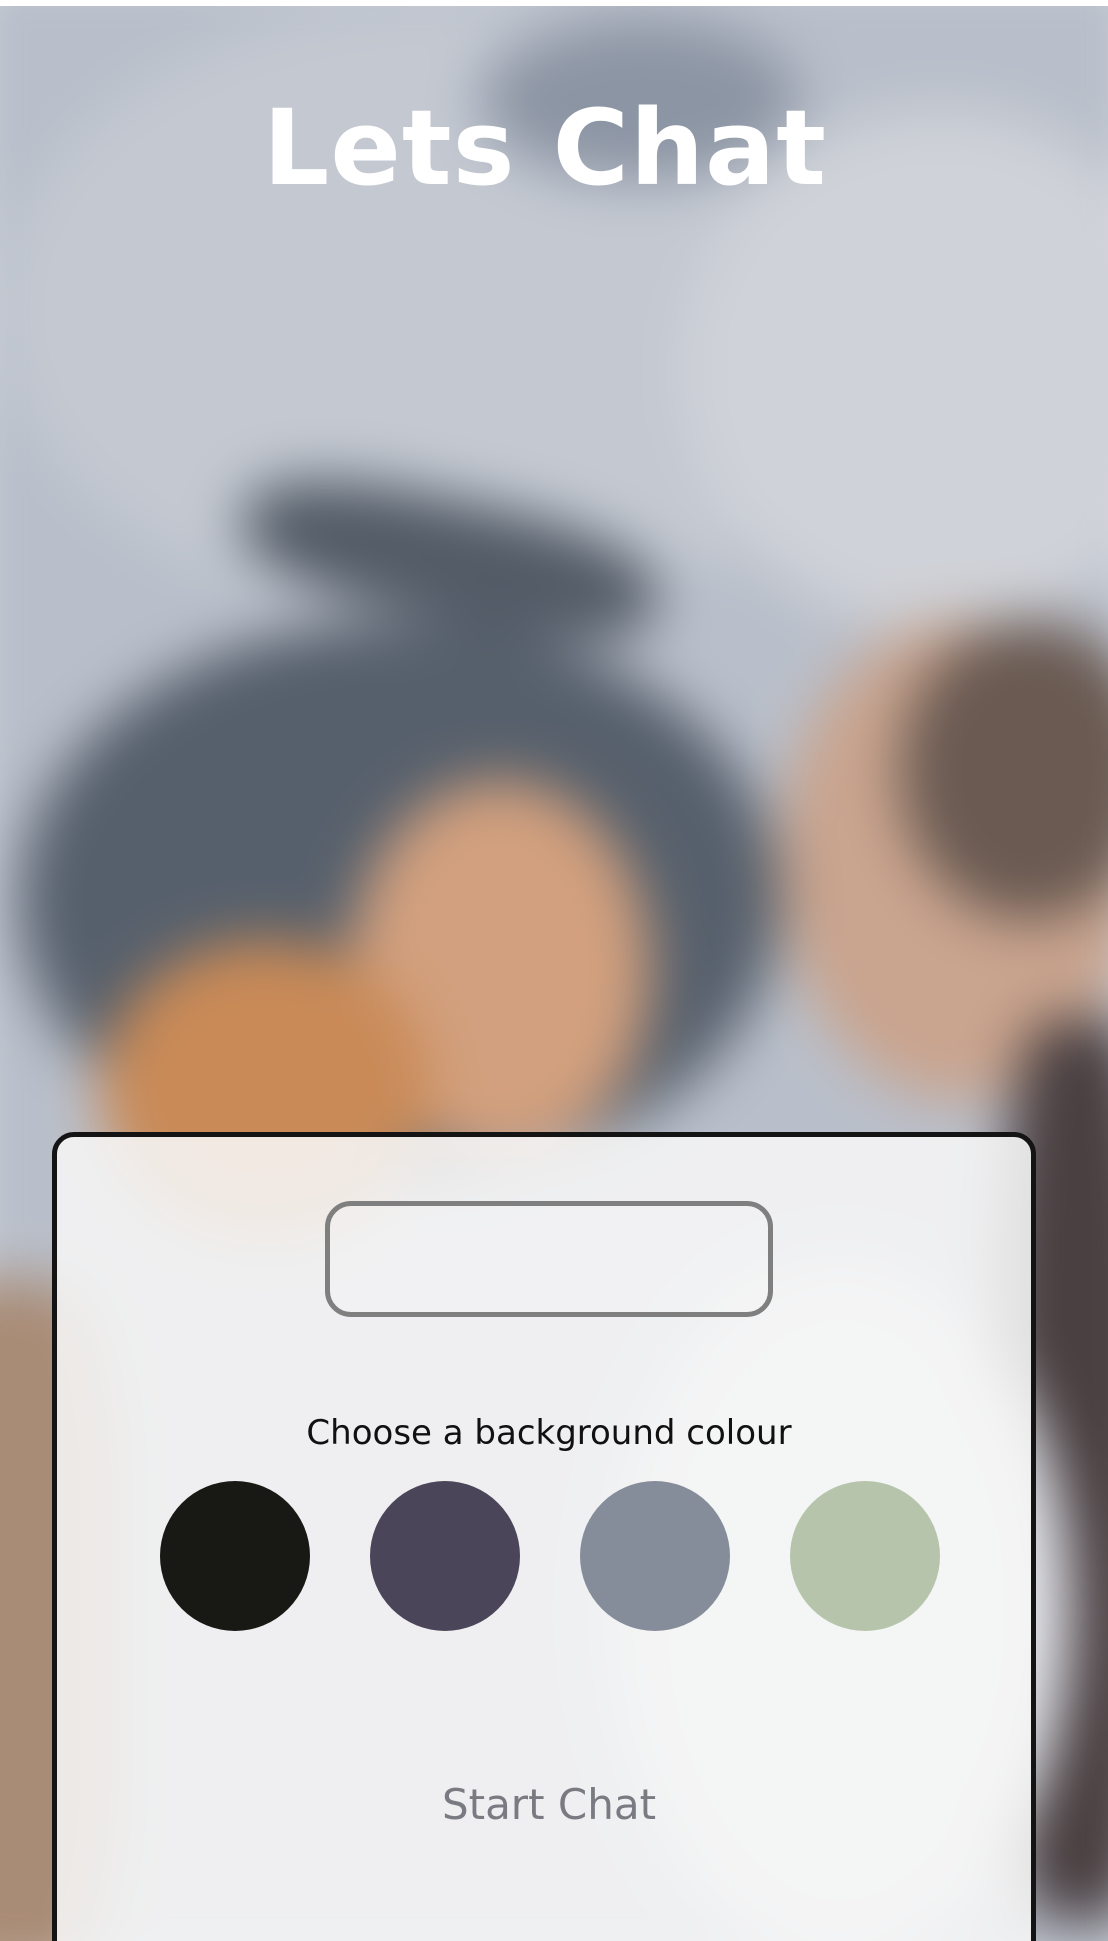  I want to click on colour-swatch-sage-green, so click(865, 1556).